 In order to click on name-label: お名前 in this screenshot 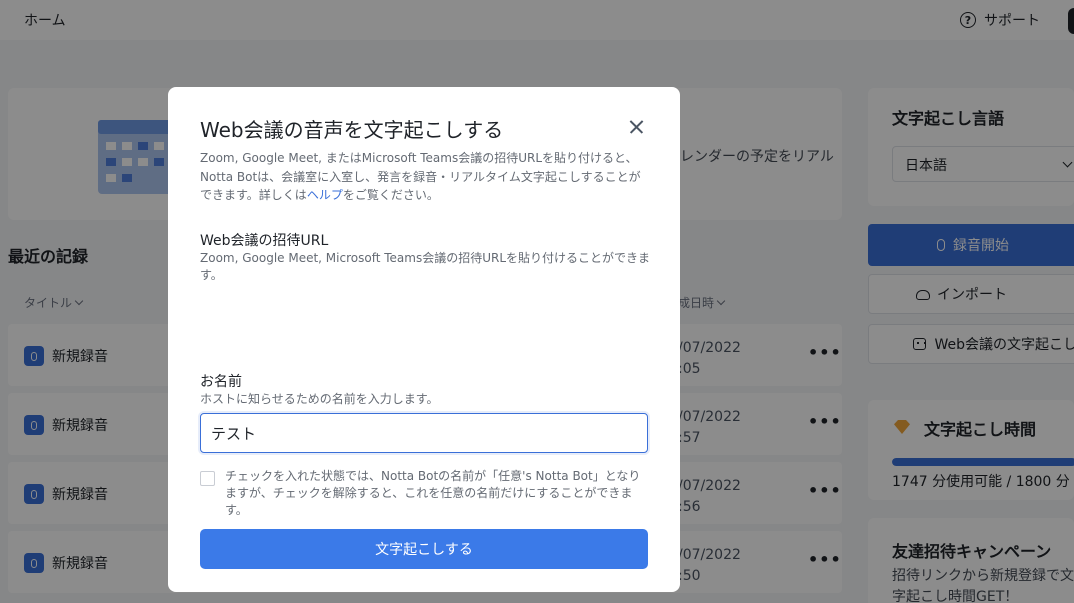, I will do `click(221, 382)`.